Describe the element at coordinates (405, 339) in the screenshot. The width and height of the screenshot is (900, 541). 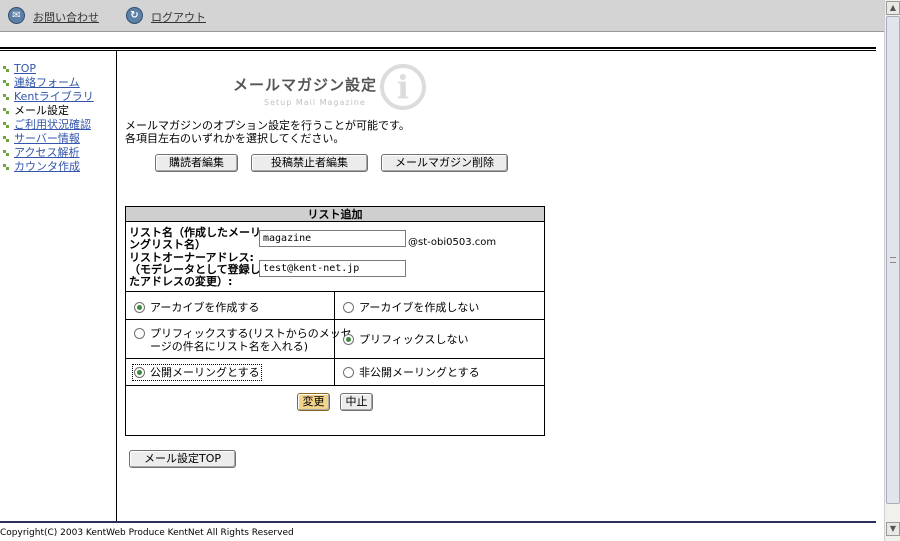
I see `prefix-no-radio: プリフィックスしない` at that location.